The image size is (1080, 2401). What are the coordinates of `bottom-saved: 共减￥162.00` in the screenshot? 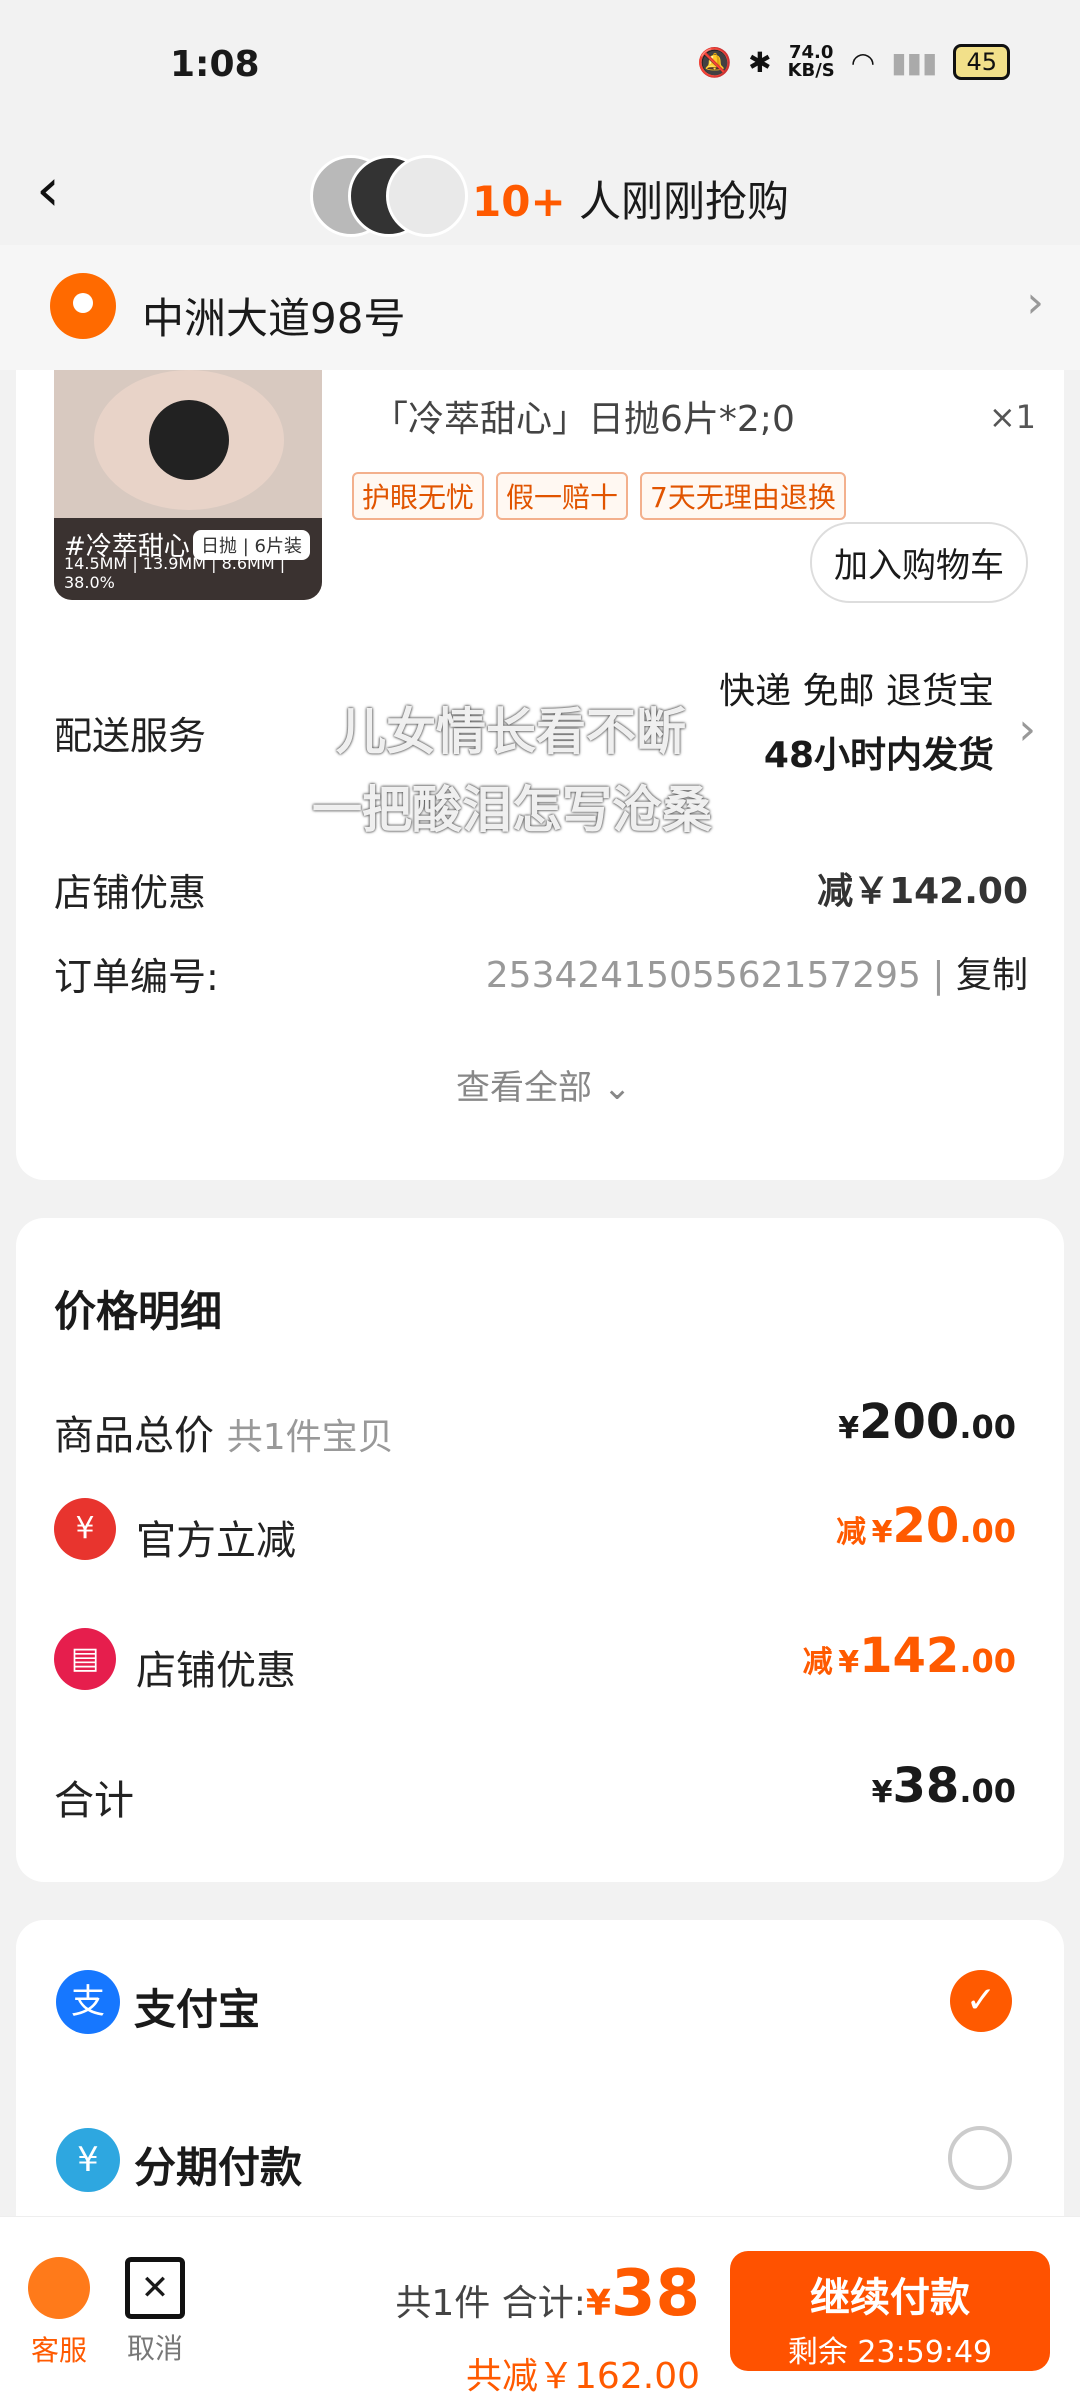 It's located at (583, 2376).